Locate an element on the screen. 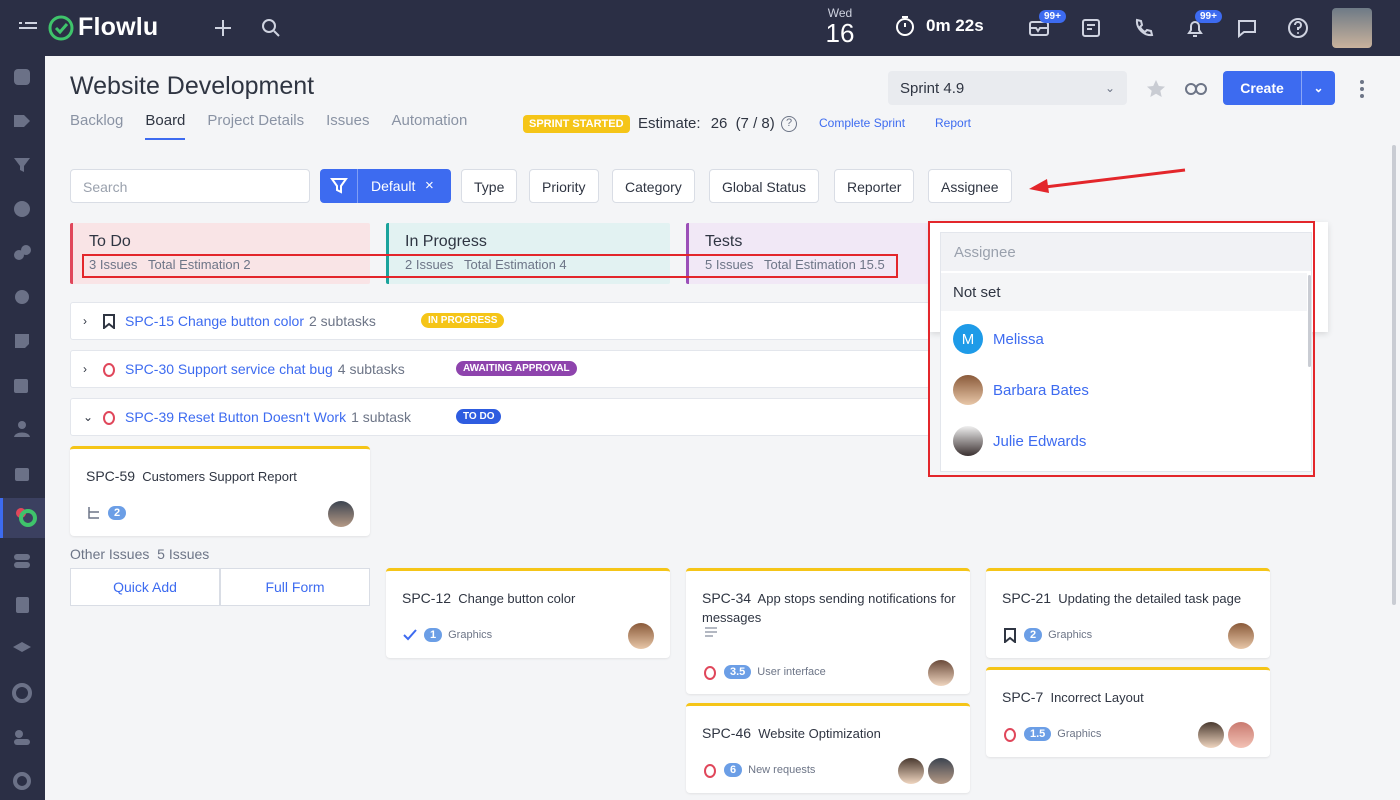 The height and width of the screenshot is (800, 1400). annotation-box-column-stats is located at coordinates (490, 266).